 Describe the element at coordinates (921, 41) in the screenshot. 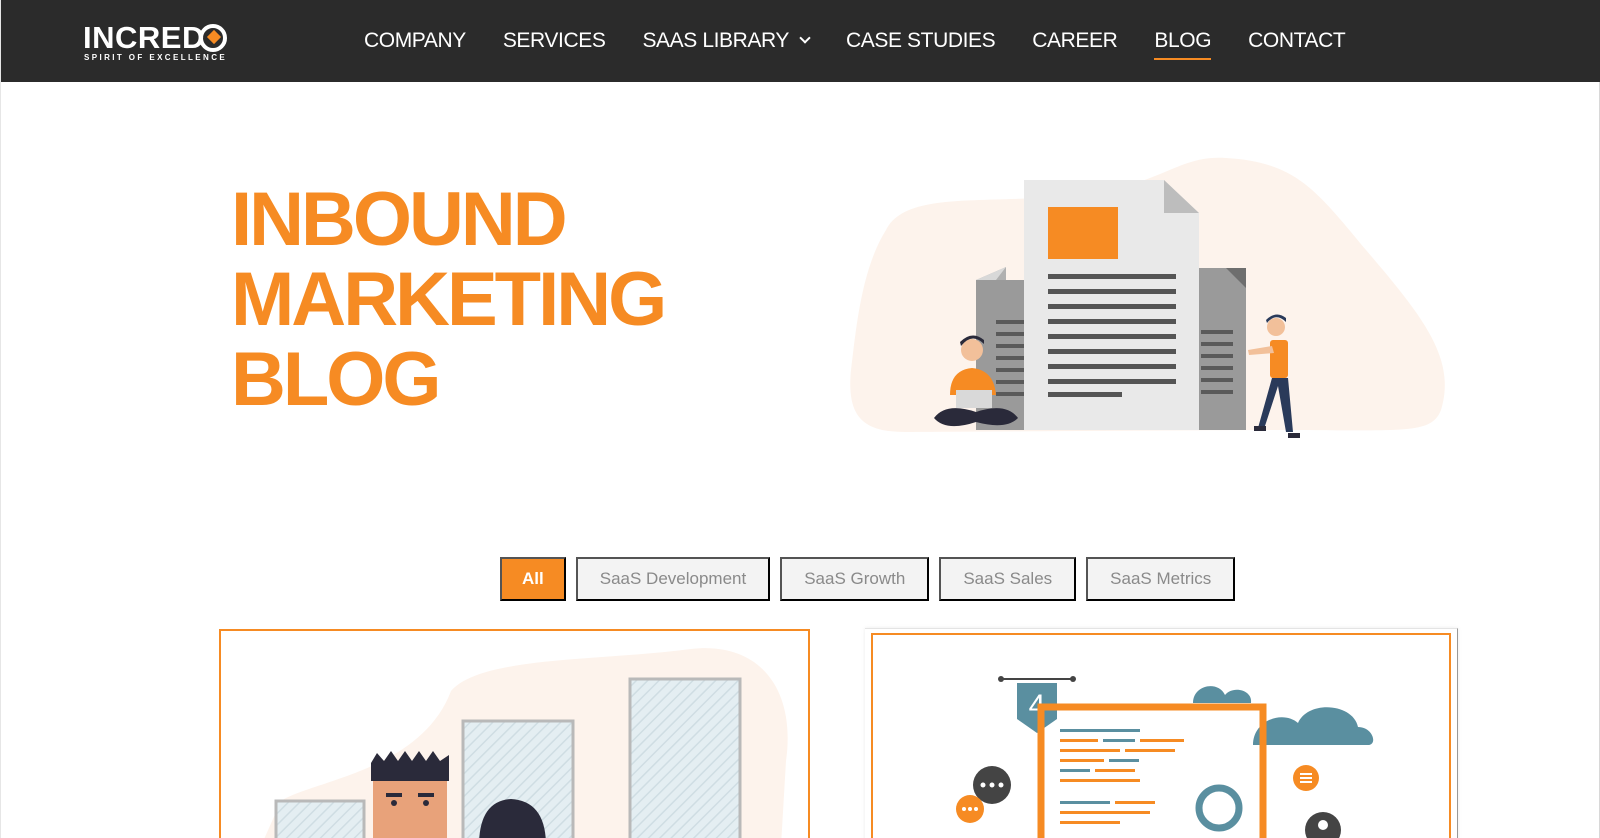

I see `nav-item-case-studies: CASE STUDIES` at that location.